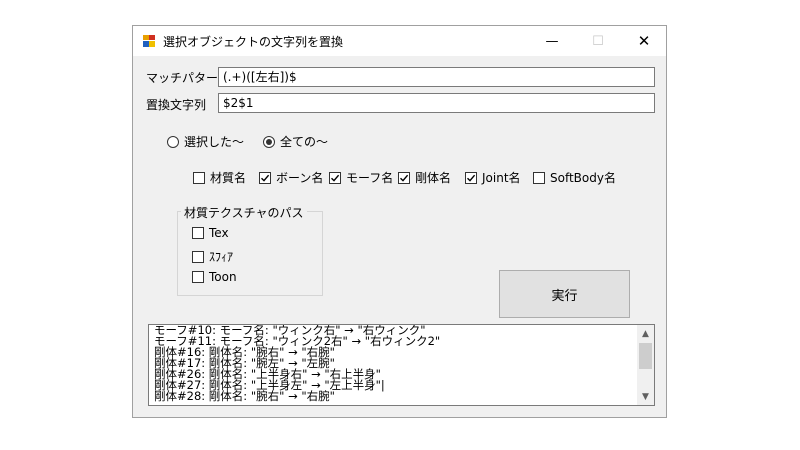 This screenshot has width=800, height=450. I want to click on match-pattern-label: マッチパターン, so click(188, 78).